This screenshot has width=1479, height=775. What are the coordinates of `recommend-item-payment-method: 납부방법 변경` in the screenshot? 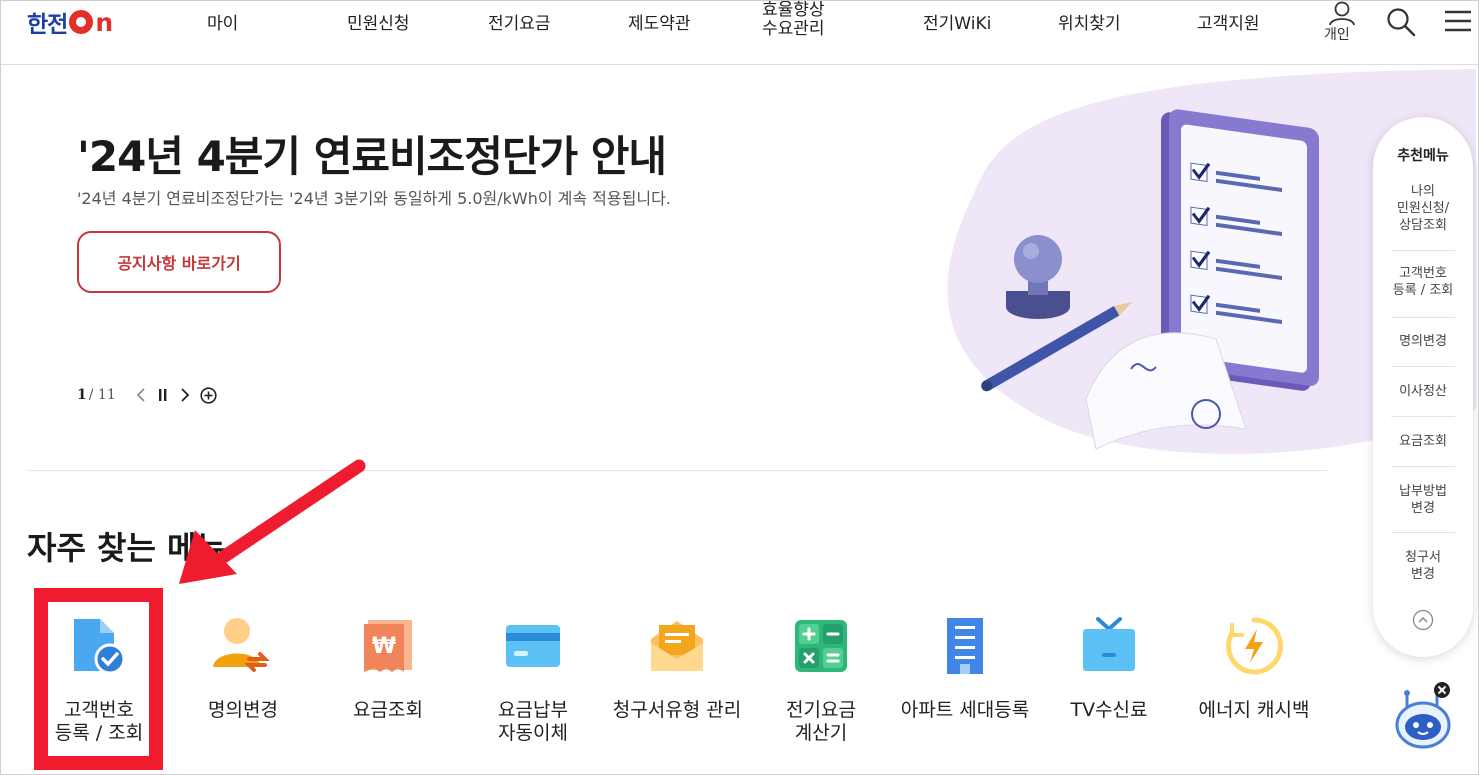 It's located at (1423, 500).